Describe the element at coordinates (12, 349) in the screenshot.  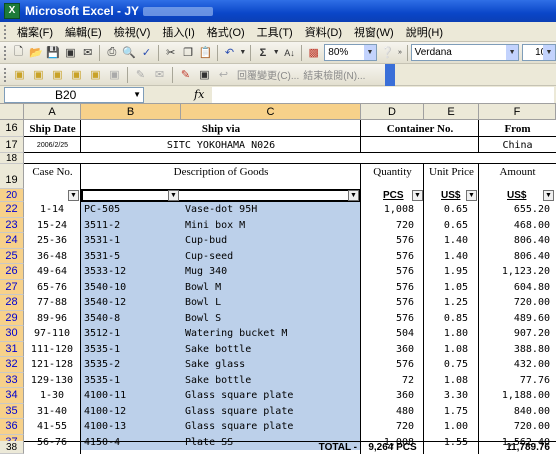
I see `row-header: 31` at that location.